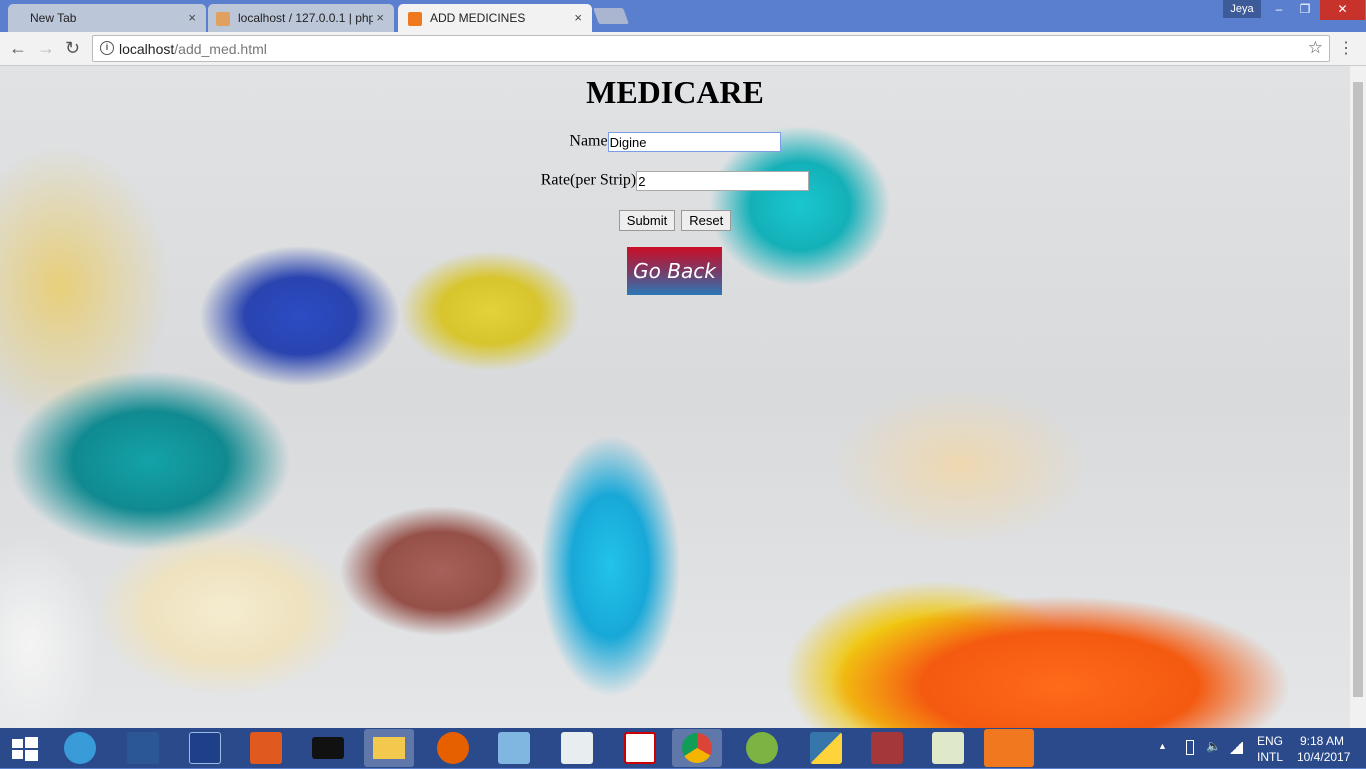 The width and height of the screenshot is (1366, 769). Describe the element at coordinates (611, 16) in the screenshot. I see `new-tab-button` at that location.